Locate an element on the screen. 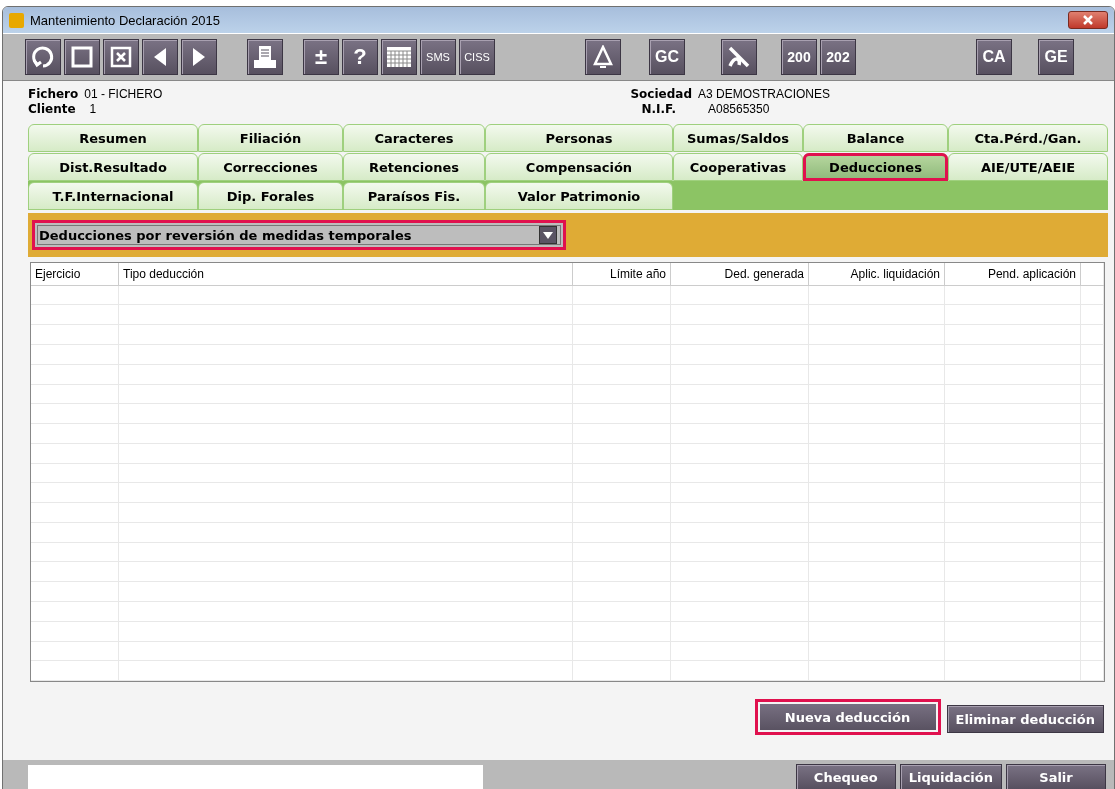 The height and width of the screenshot is (789, 1115). tab: T.F.Internacional is located at coordinates (113, 196).